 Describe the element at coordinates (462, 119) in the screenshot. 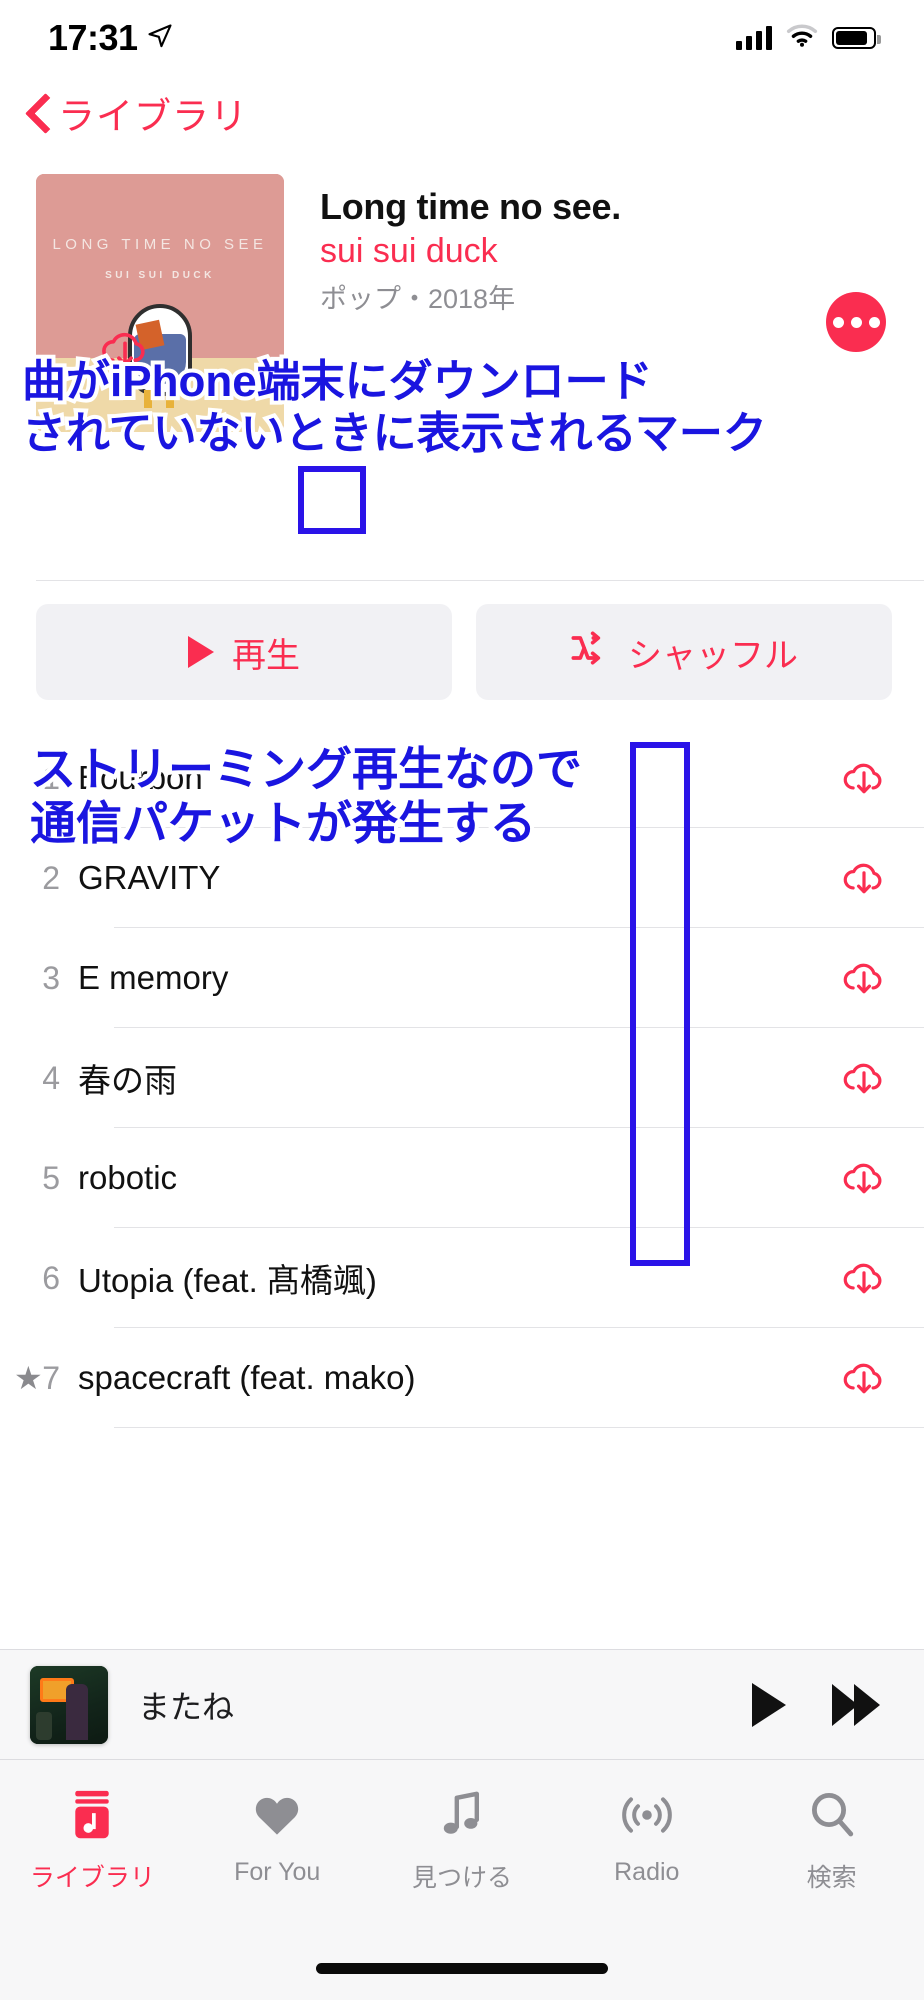

I see `navigation-bar: ライブラリ` at that location.